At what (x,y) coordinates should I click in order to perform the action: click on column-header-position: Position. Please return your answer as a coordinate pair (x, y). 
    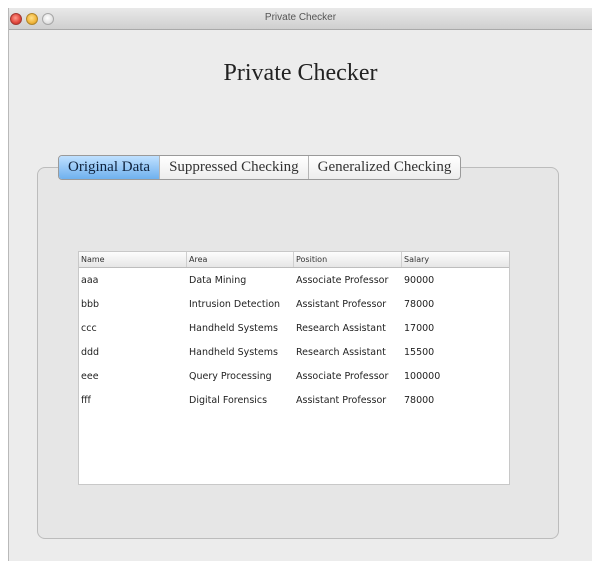
    Looking at the image, I should click on (348, 259).